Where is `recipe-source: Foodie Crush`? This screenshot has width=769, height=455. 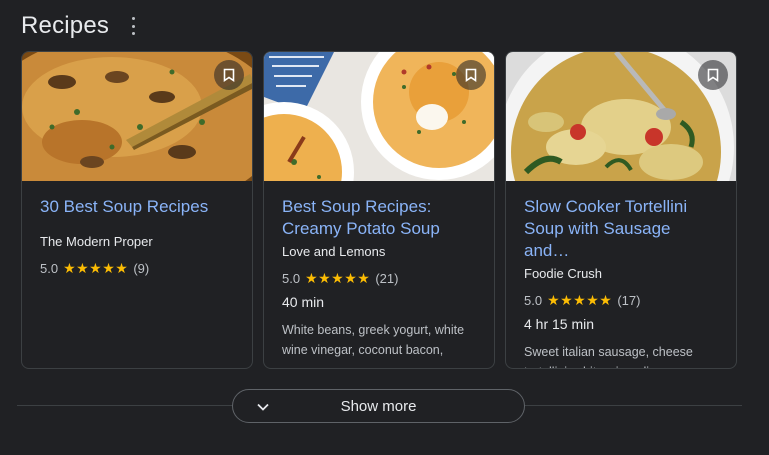 recipe-source: Foodie Crush is located at coordinates (563, 273).